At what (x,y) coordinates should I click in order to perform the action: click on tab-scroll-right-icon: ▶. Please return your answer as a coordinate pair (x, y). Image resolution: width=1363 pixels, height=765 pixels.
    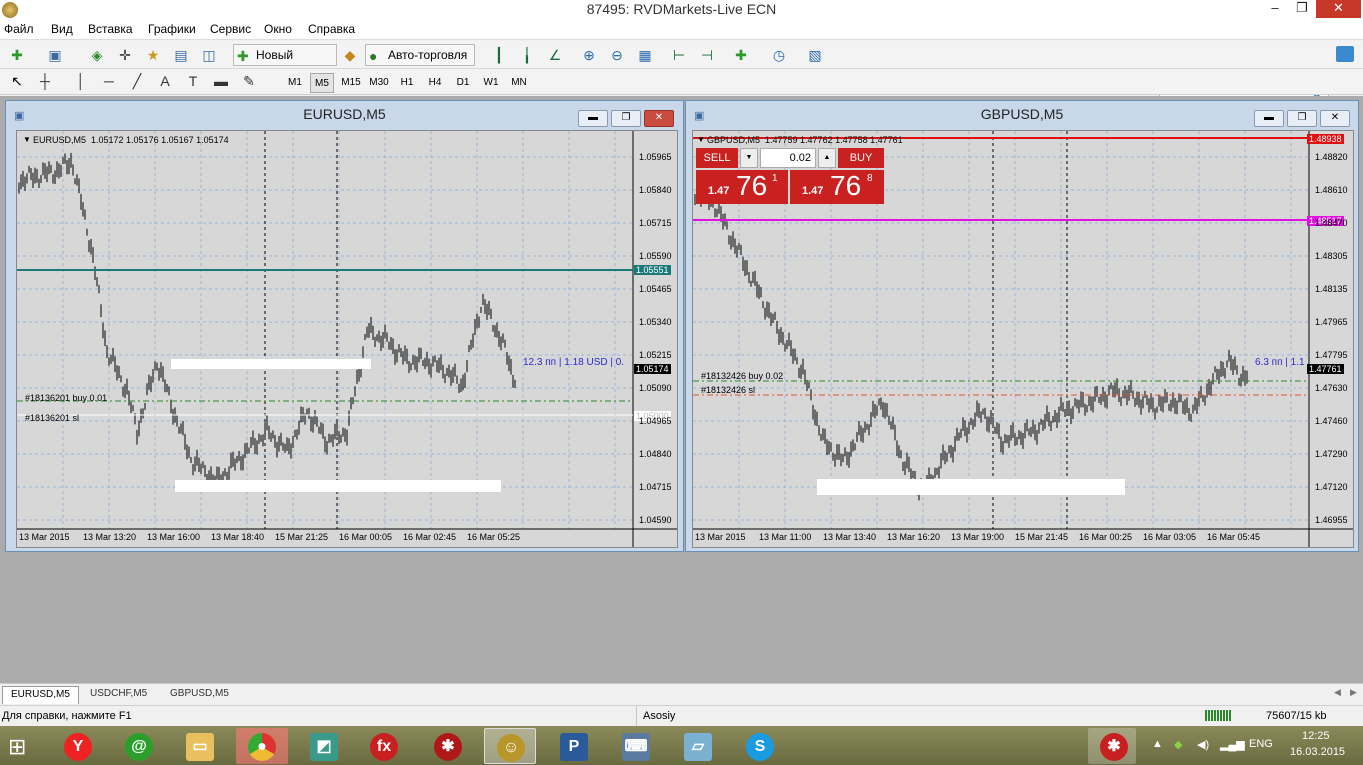
    Looking at the image, I should click on (1353, 692).